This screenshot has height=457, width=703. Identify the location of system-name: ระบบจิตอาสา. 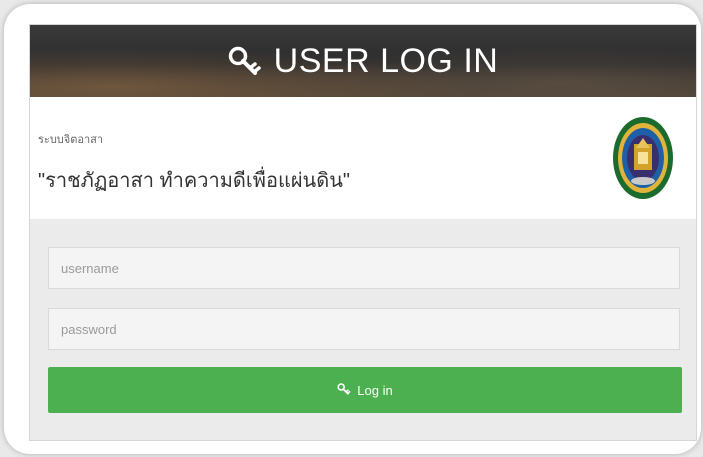
(71, 140).